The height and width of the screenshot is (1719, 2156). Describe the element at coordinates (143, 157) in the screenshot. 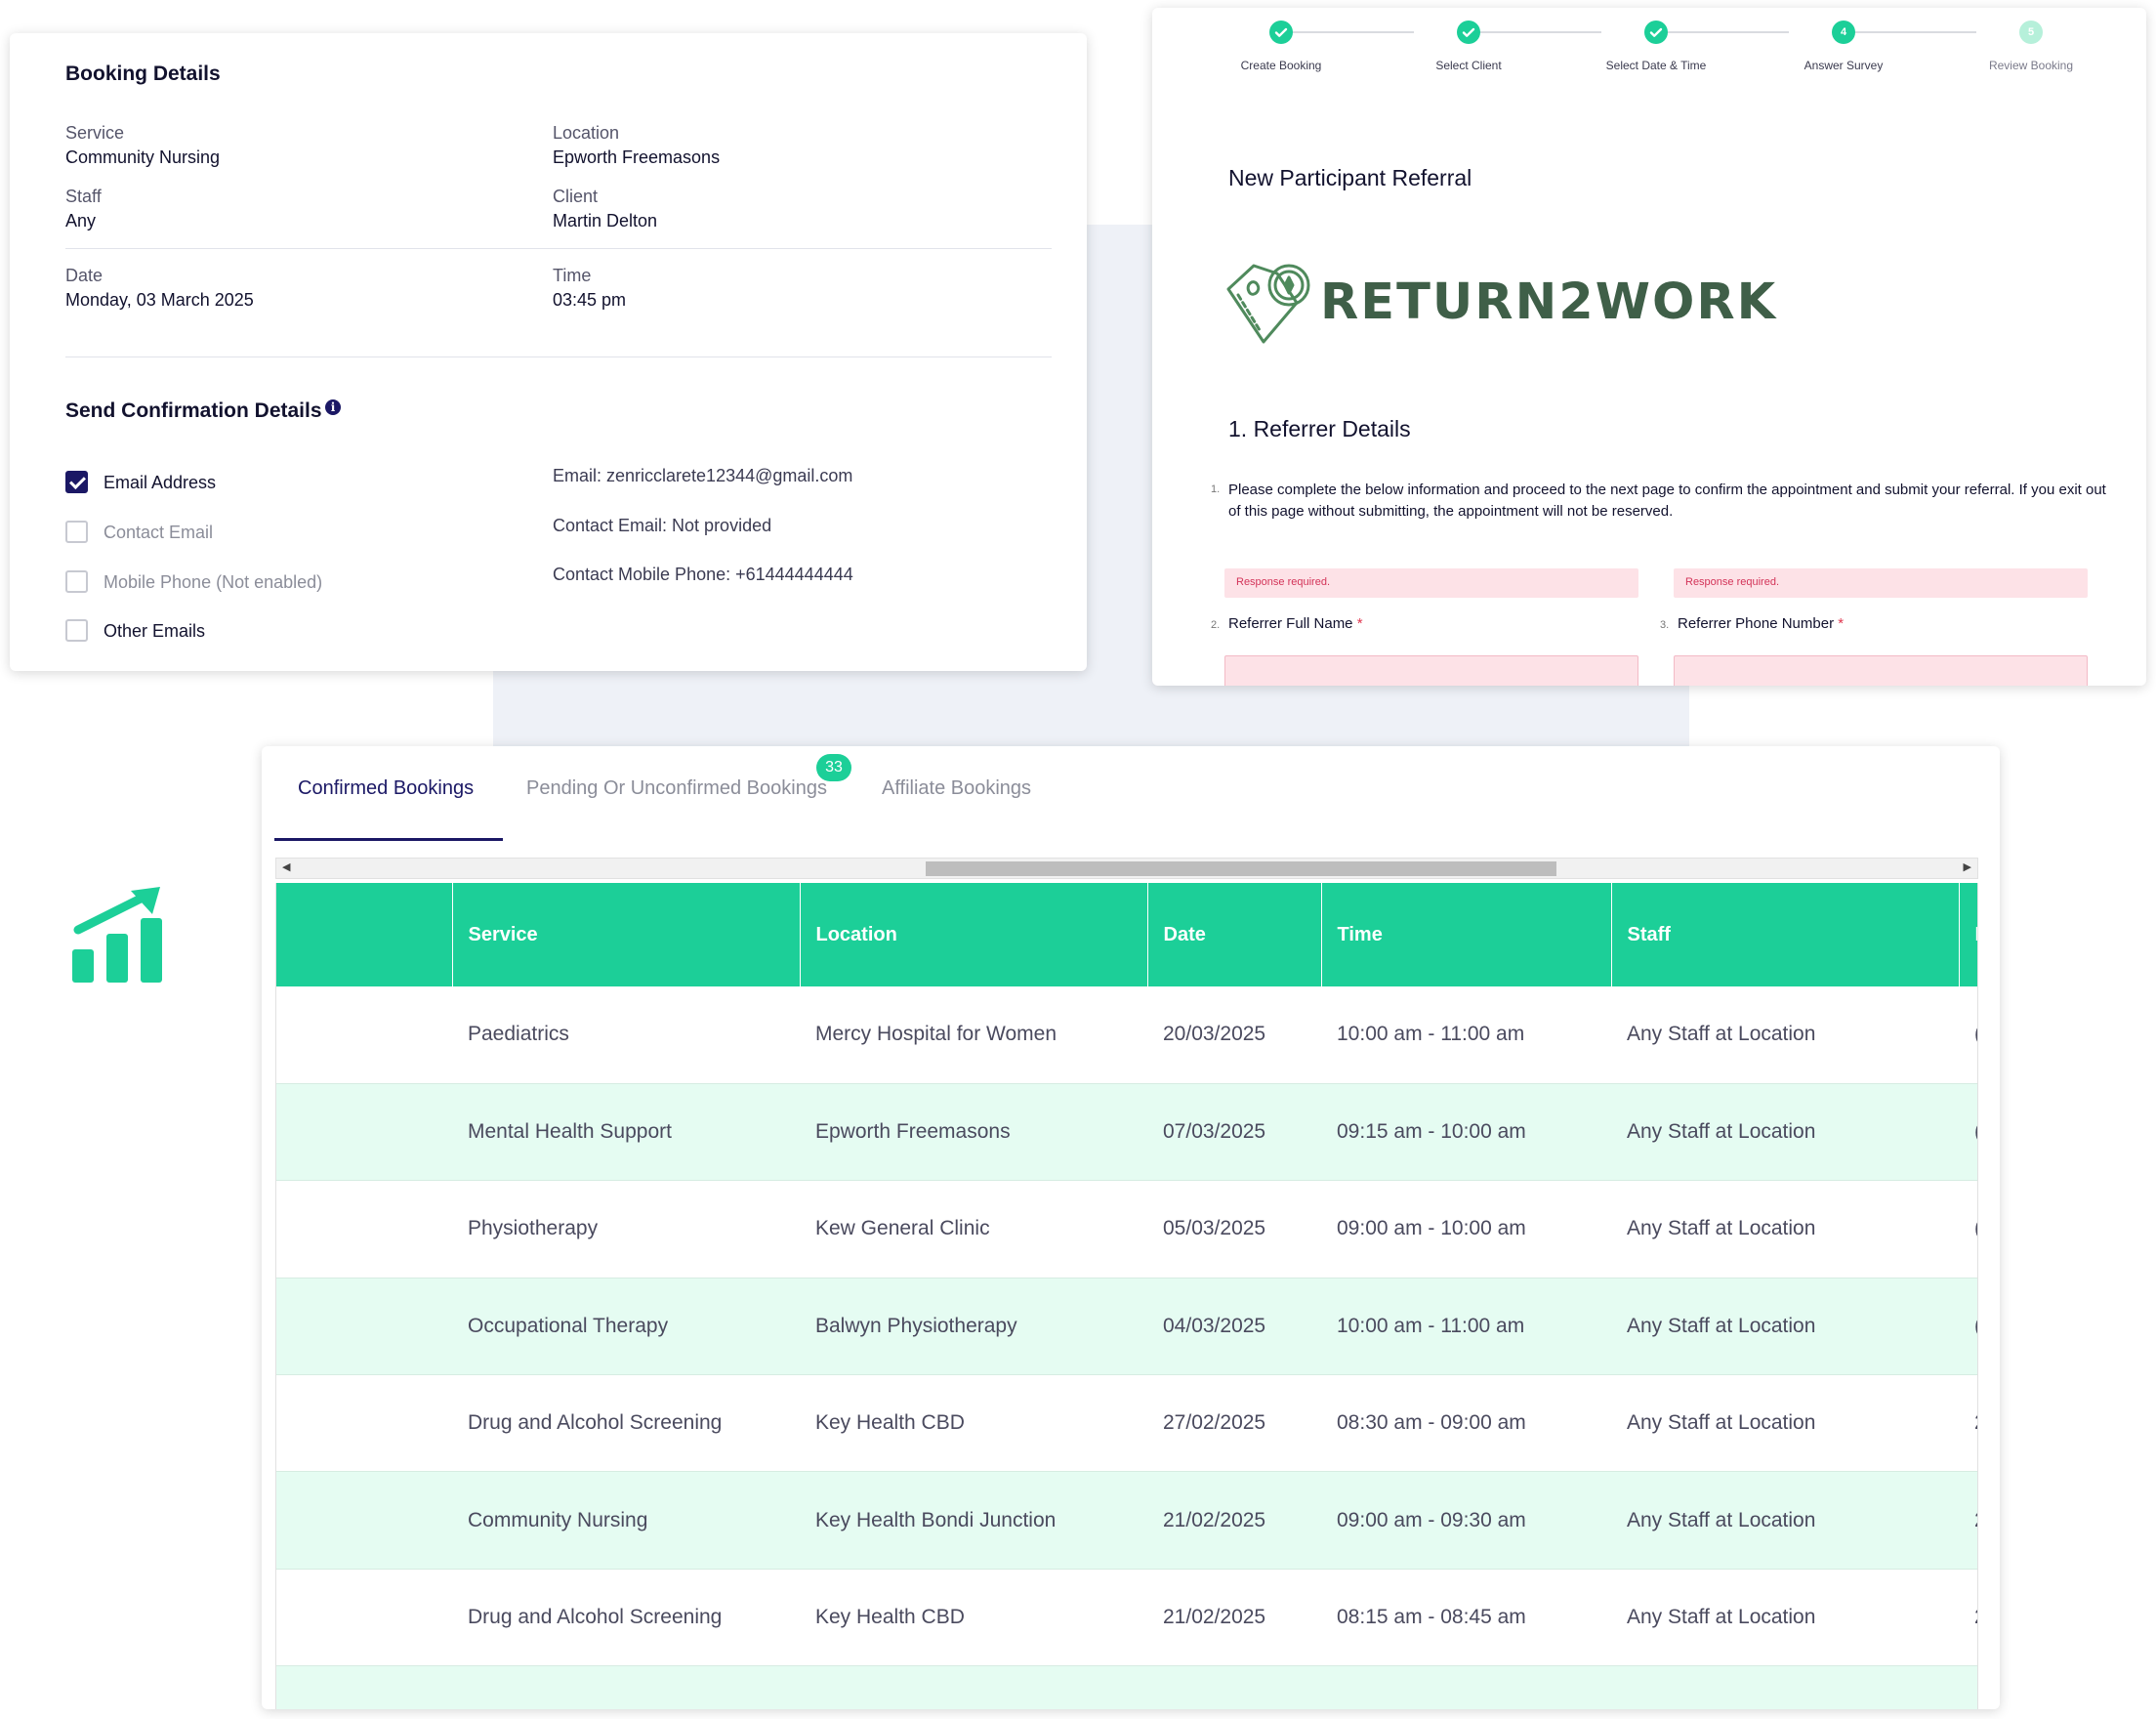

I see `service-value: Community Nursing` at that location.